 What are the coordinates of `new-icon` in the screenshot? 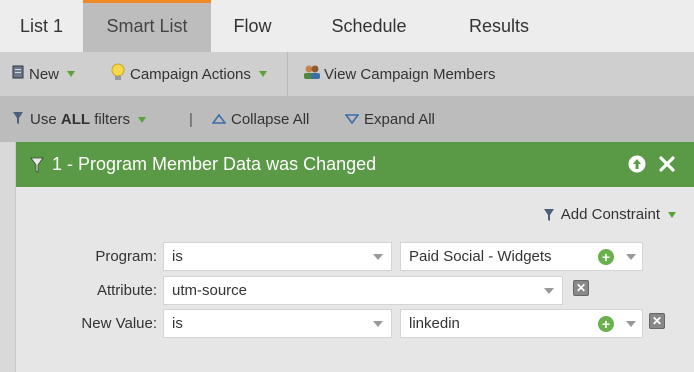 It's located at (18, 74).